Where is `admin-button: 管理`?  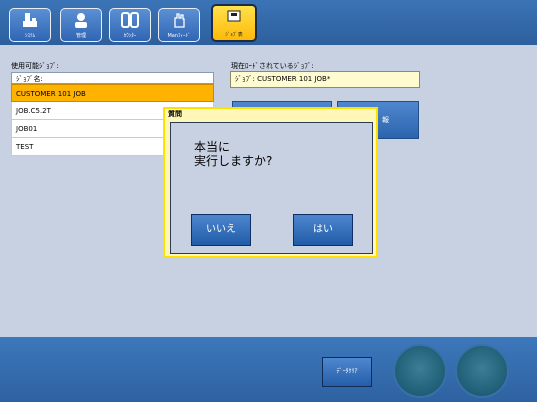
admin-button: 管理 is located at coordinates (81, 25).